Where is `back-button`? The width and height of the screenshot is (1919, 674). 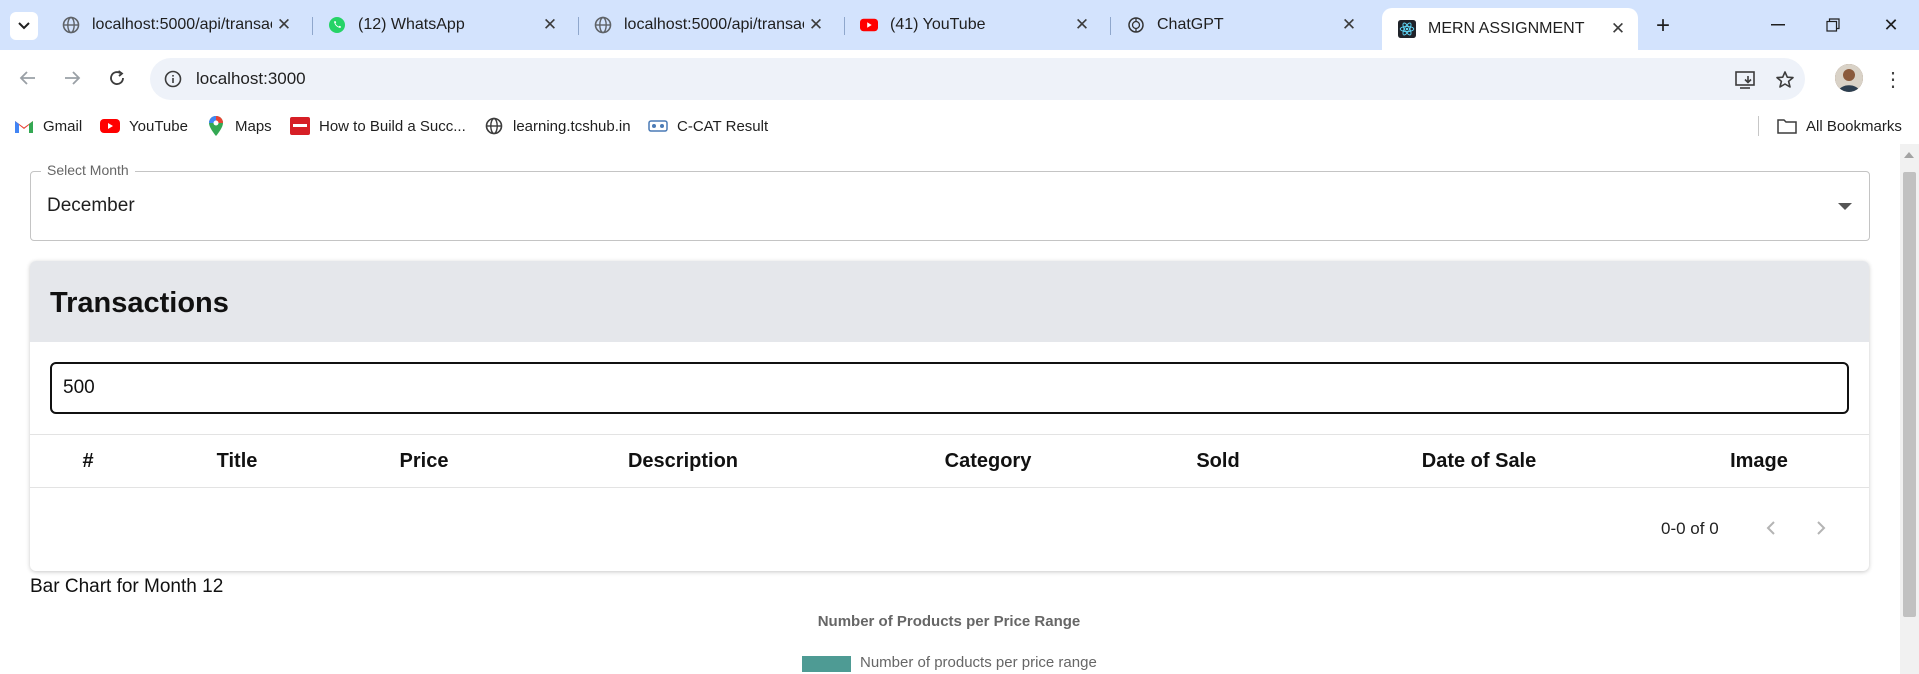
back-button is located at coordinates (28, 78).